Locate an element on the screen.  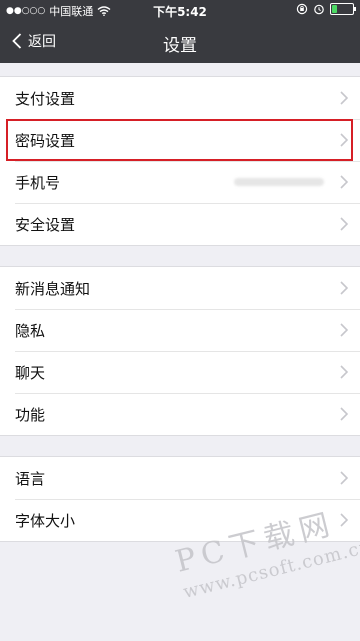
settings-item-label: 字体大小 is located at coordinates (45, 520).